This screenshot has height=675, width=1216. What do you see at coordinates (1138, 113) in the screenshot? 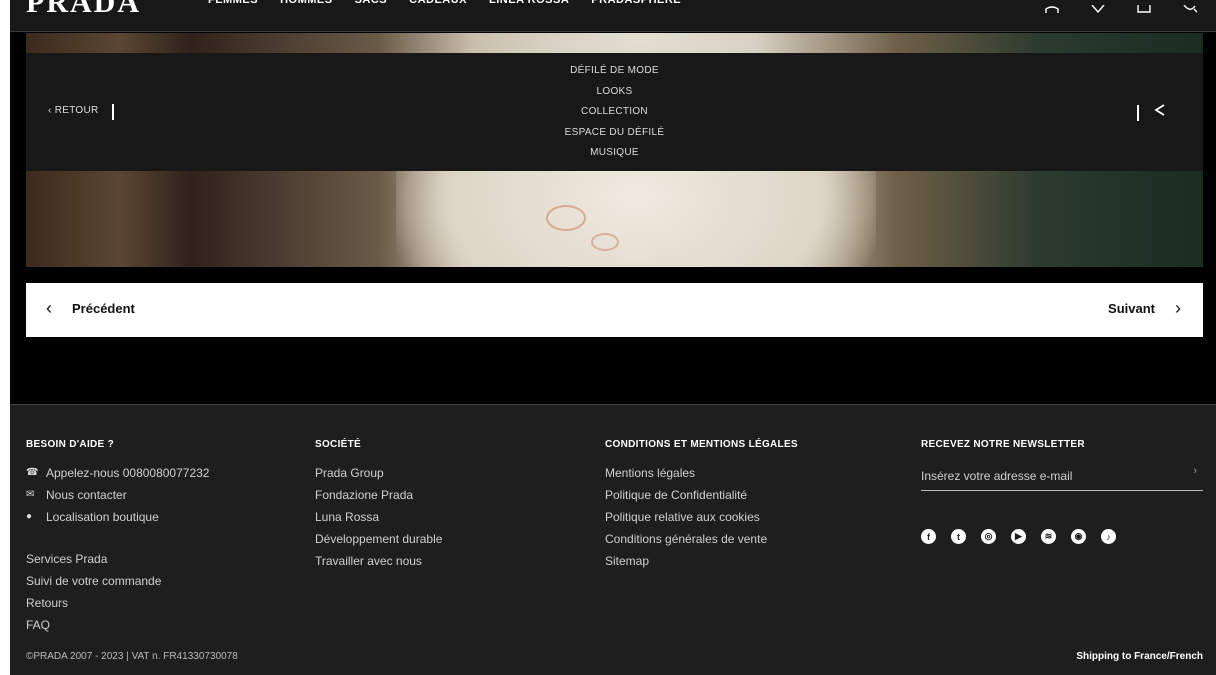
I see `divider` at bounding box center [1138, 113].